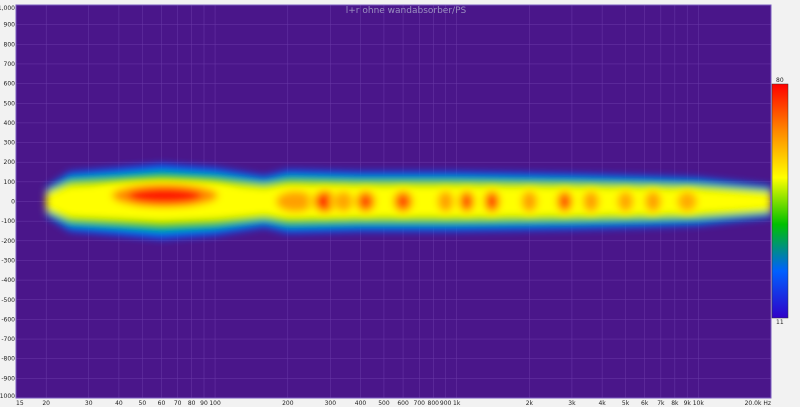 The image size is (800, 407). Describe the element at coordinates (10, 162) in the screenshot. I see `y-tick-label: 200` at that location.